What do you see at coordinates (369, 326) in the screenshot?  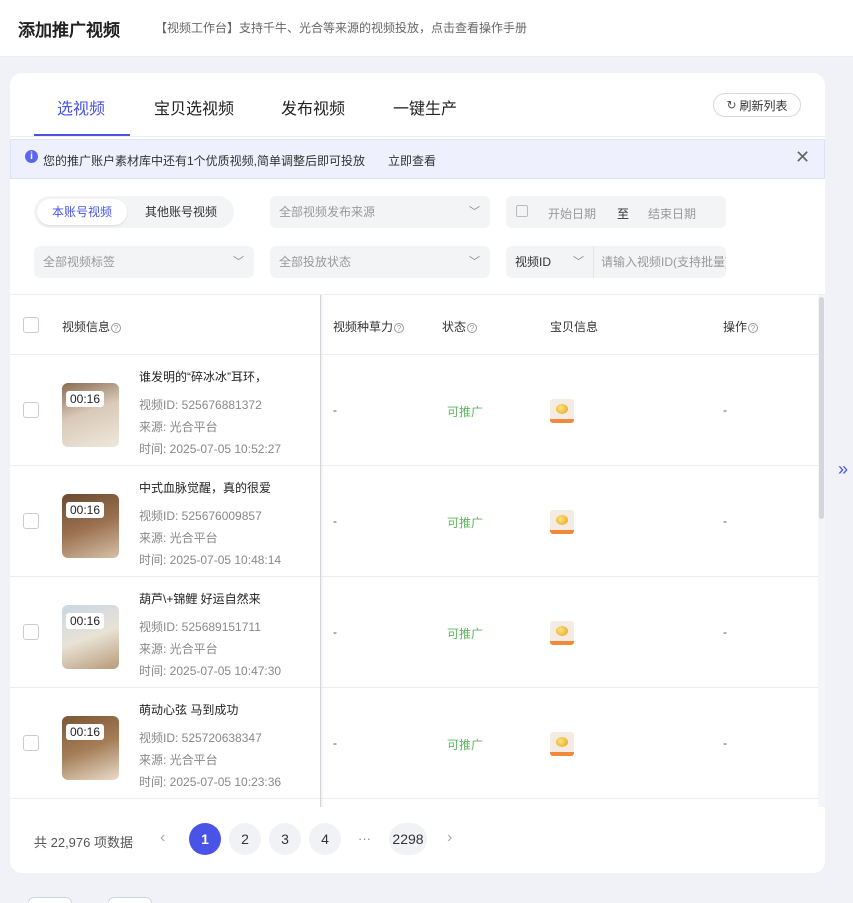 I see `header-grass-power: 视频种草力?` at bounding box center [369, 326].